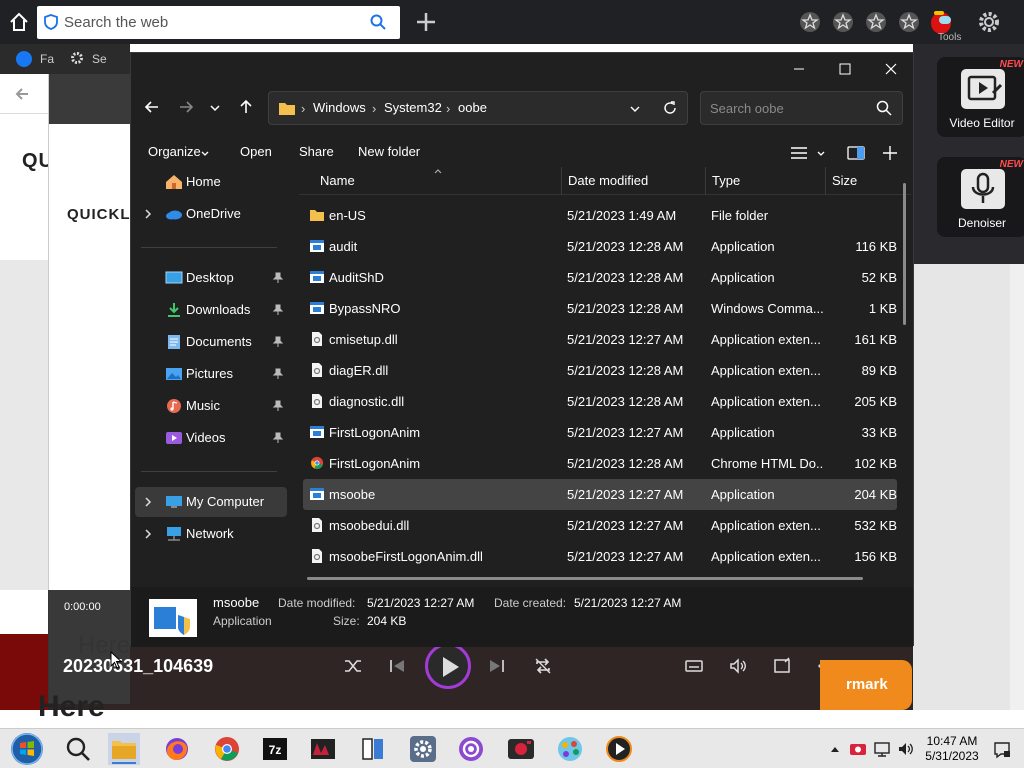 Image resolution: width=1024 pixels, height=768 pixels. I want to click on nav-item-my-computer: My Computer, so click(211, 502).